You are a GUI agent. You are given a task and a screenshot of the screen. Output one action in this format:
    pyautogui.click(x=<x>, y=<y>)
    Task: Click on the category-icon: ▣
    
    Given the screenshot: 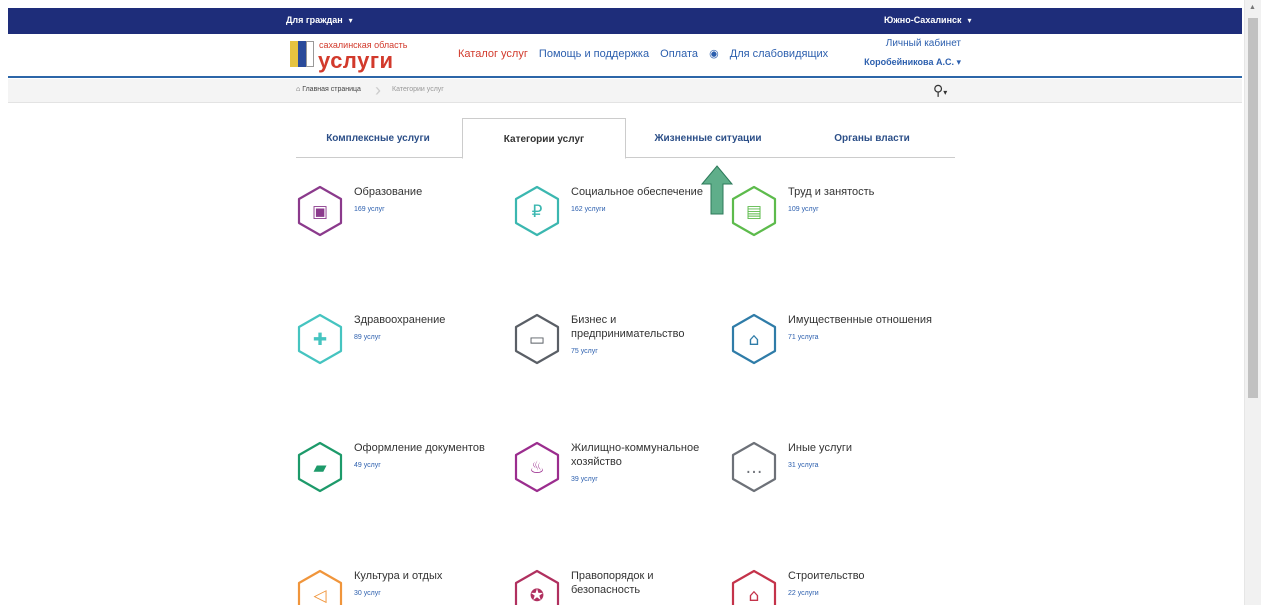 What is the action you would take?
    pyautogui.click(x=320, y=211)
    